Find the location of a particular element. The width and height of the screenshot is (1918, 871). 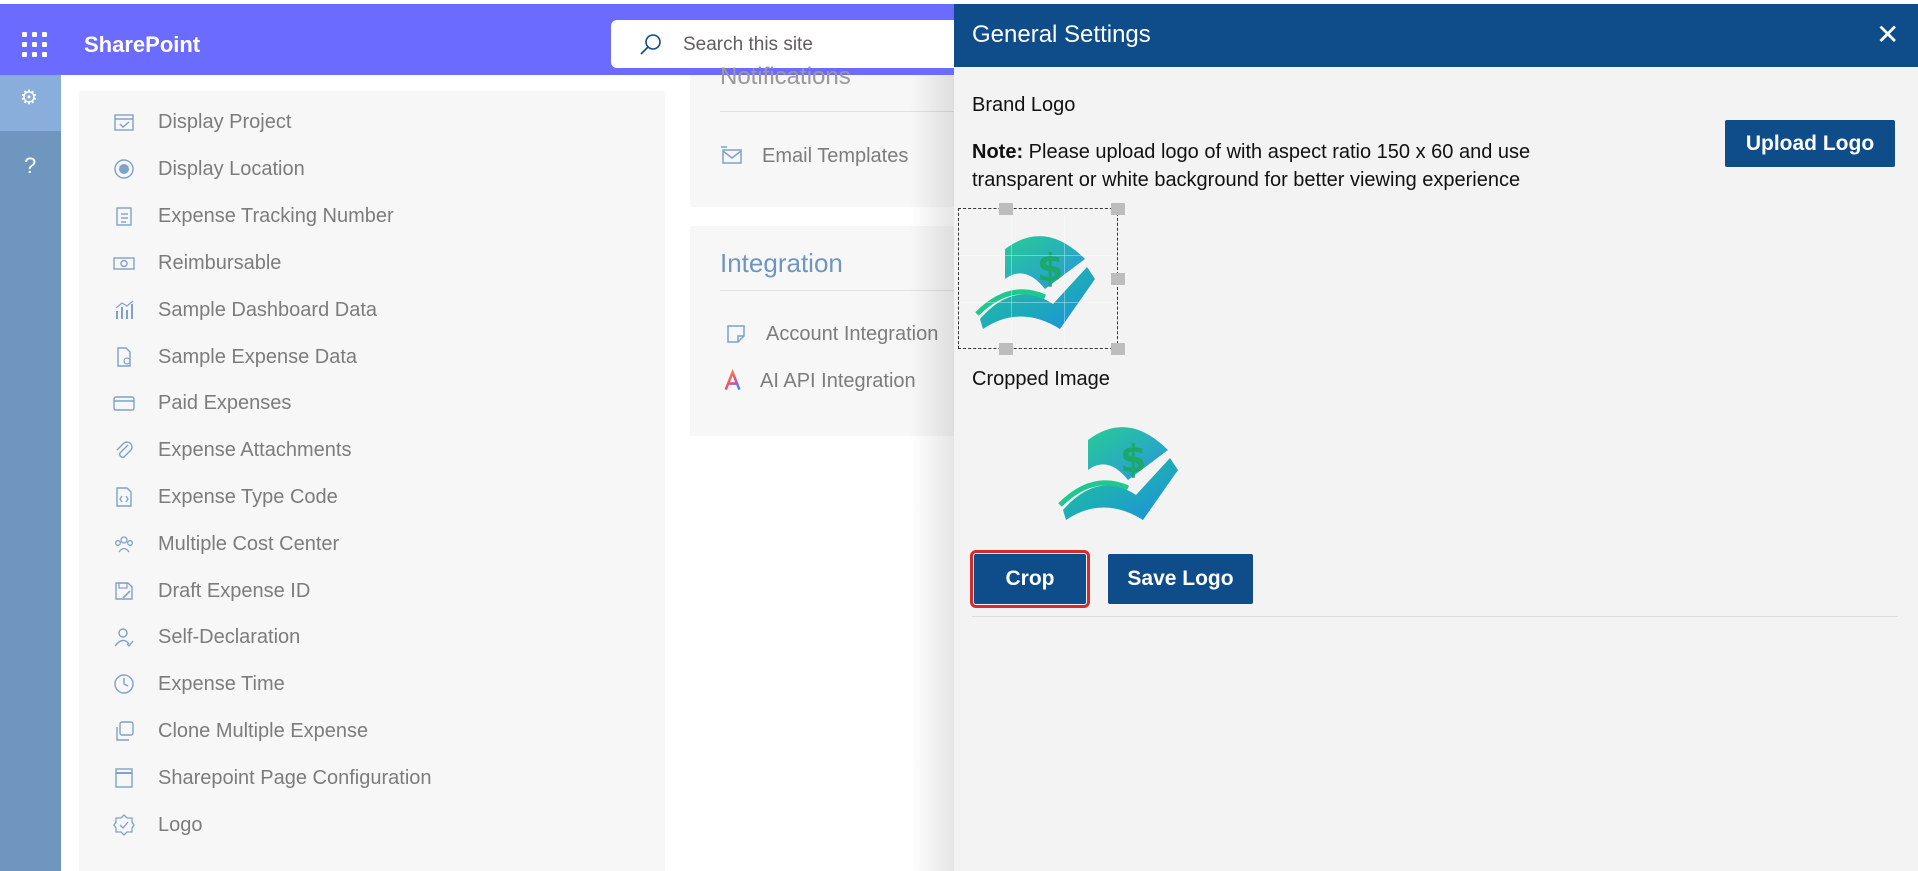

search-icon is located at coordinates (650, 44).